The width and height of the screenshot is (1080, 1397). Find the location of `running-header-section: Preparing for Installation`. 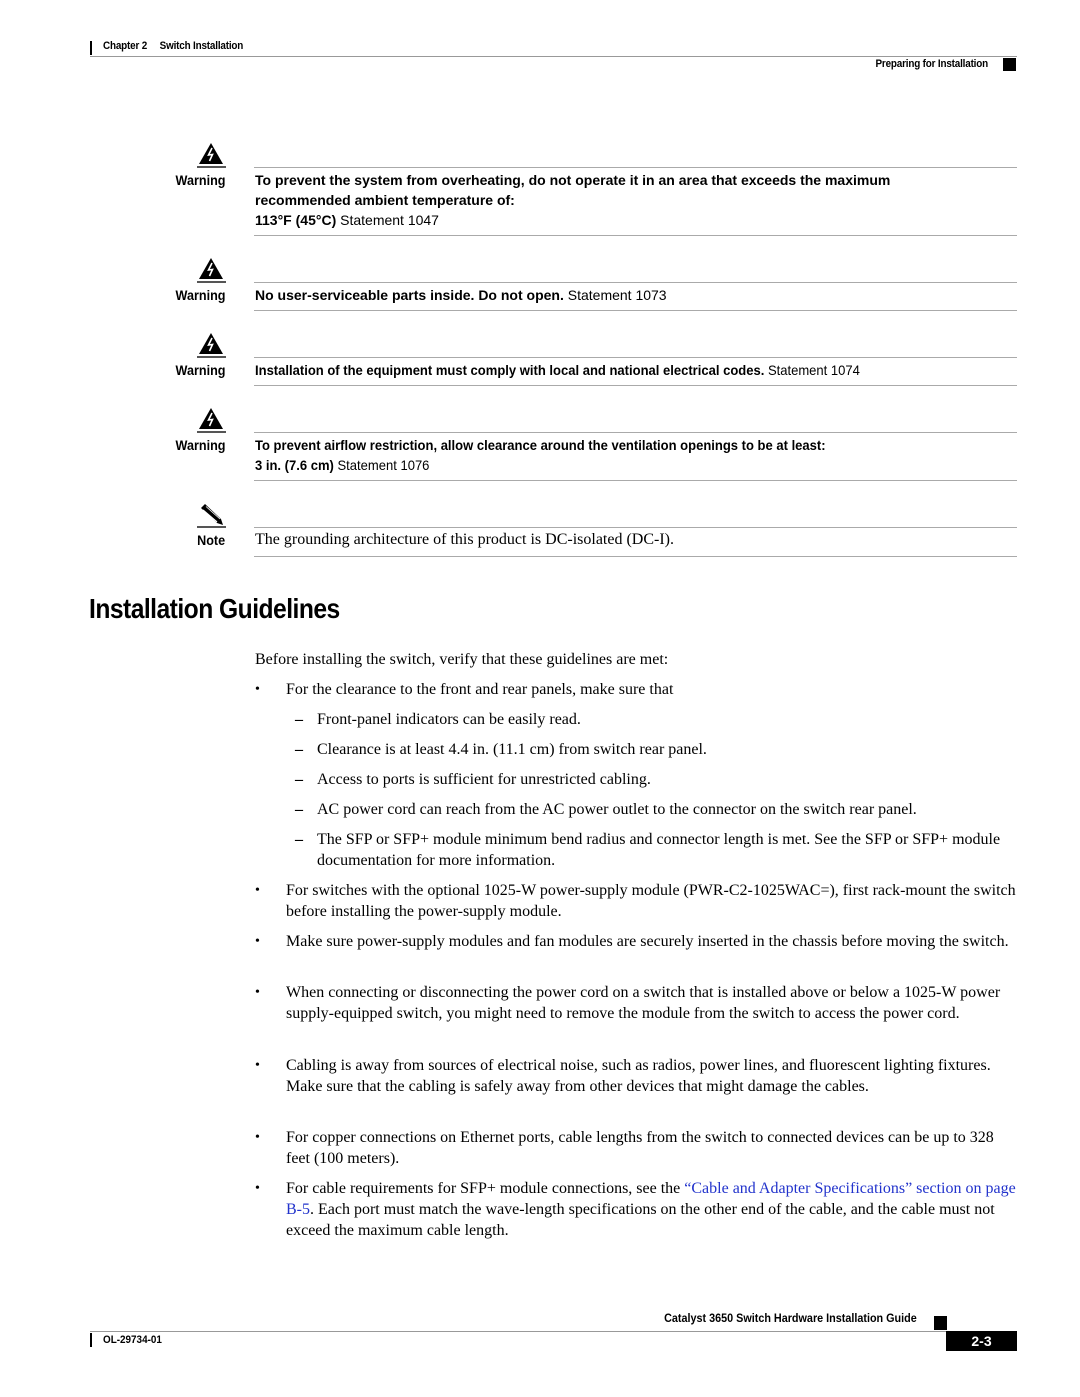

running-header-section: Preparing for Installation is located at coordinates (932, 64).